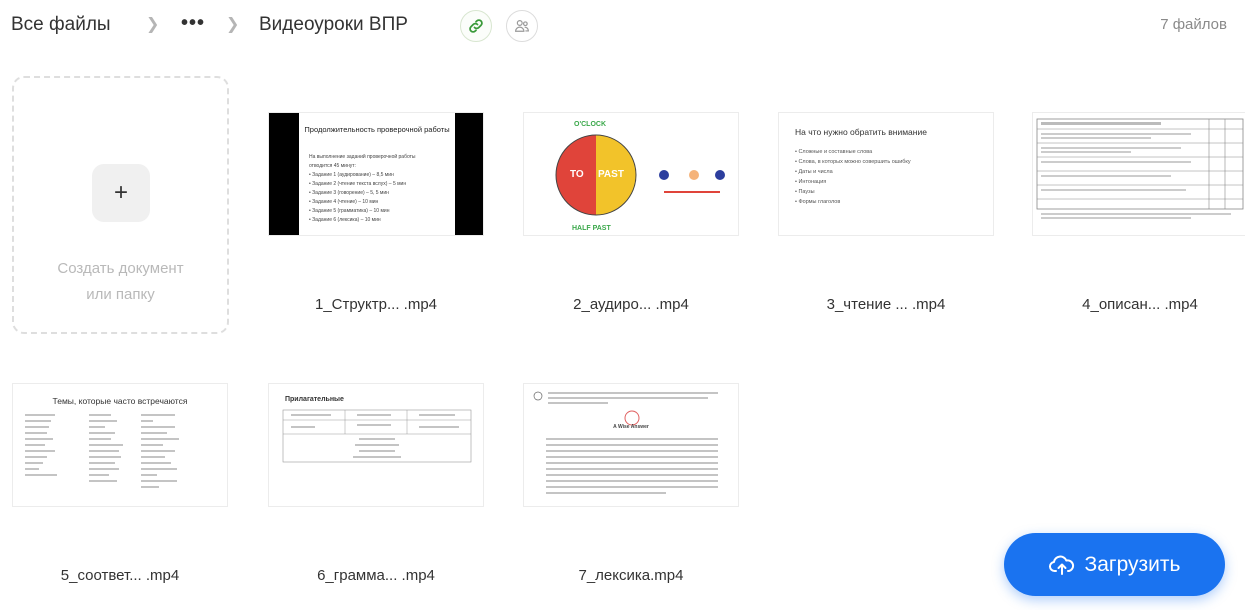  Describe the element at coordinates (577, 174) in the screenshot. I see `clock-to-label: TO` at that location.